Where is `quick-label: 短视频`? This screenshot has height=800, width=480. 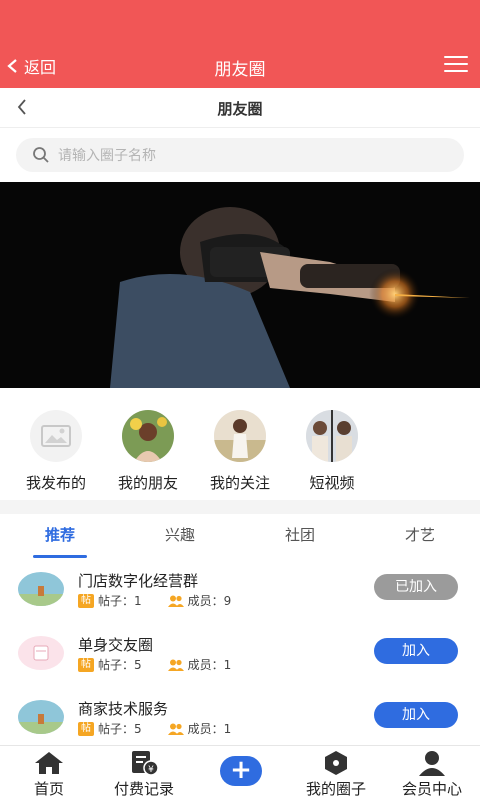 quick-label: 短视频 is located at coordinates (332, 483).